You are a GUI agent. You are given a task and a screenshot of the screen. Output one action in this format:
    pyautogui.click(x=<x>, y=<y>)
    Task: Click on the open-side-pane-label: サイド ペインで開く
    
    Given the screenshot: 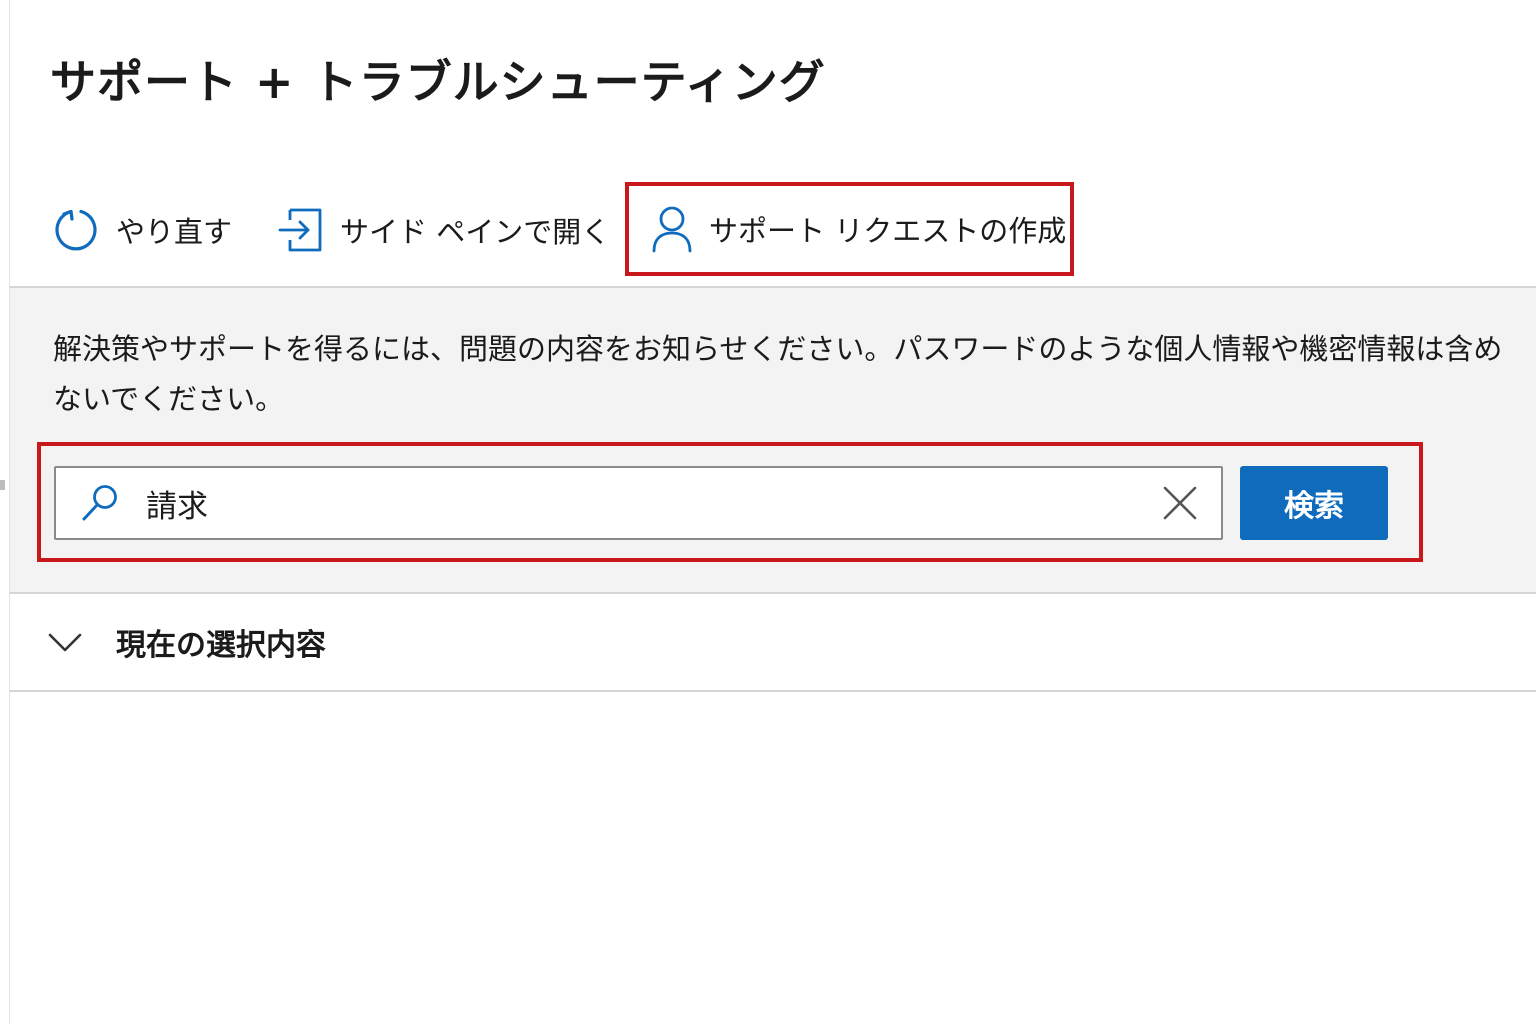 What is the action you would take?
    pyautogui.click(x=475, y=232)
    